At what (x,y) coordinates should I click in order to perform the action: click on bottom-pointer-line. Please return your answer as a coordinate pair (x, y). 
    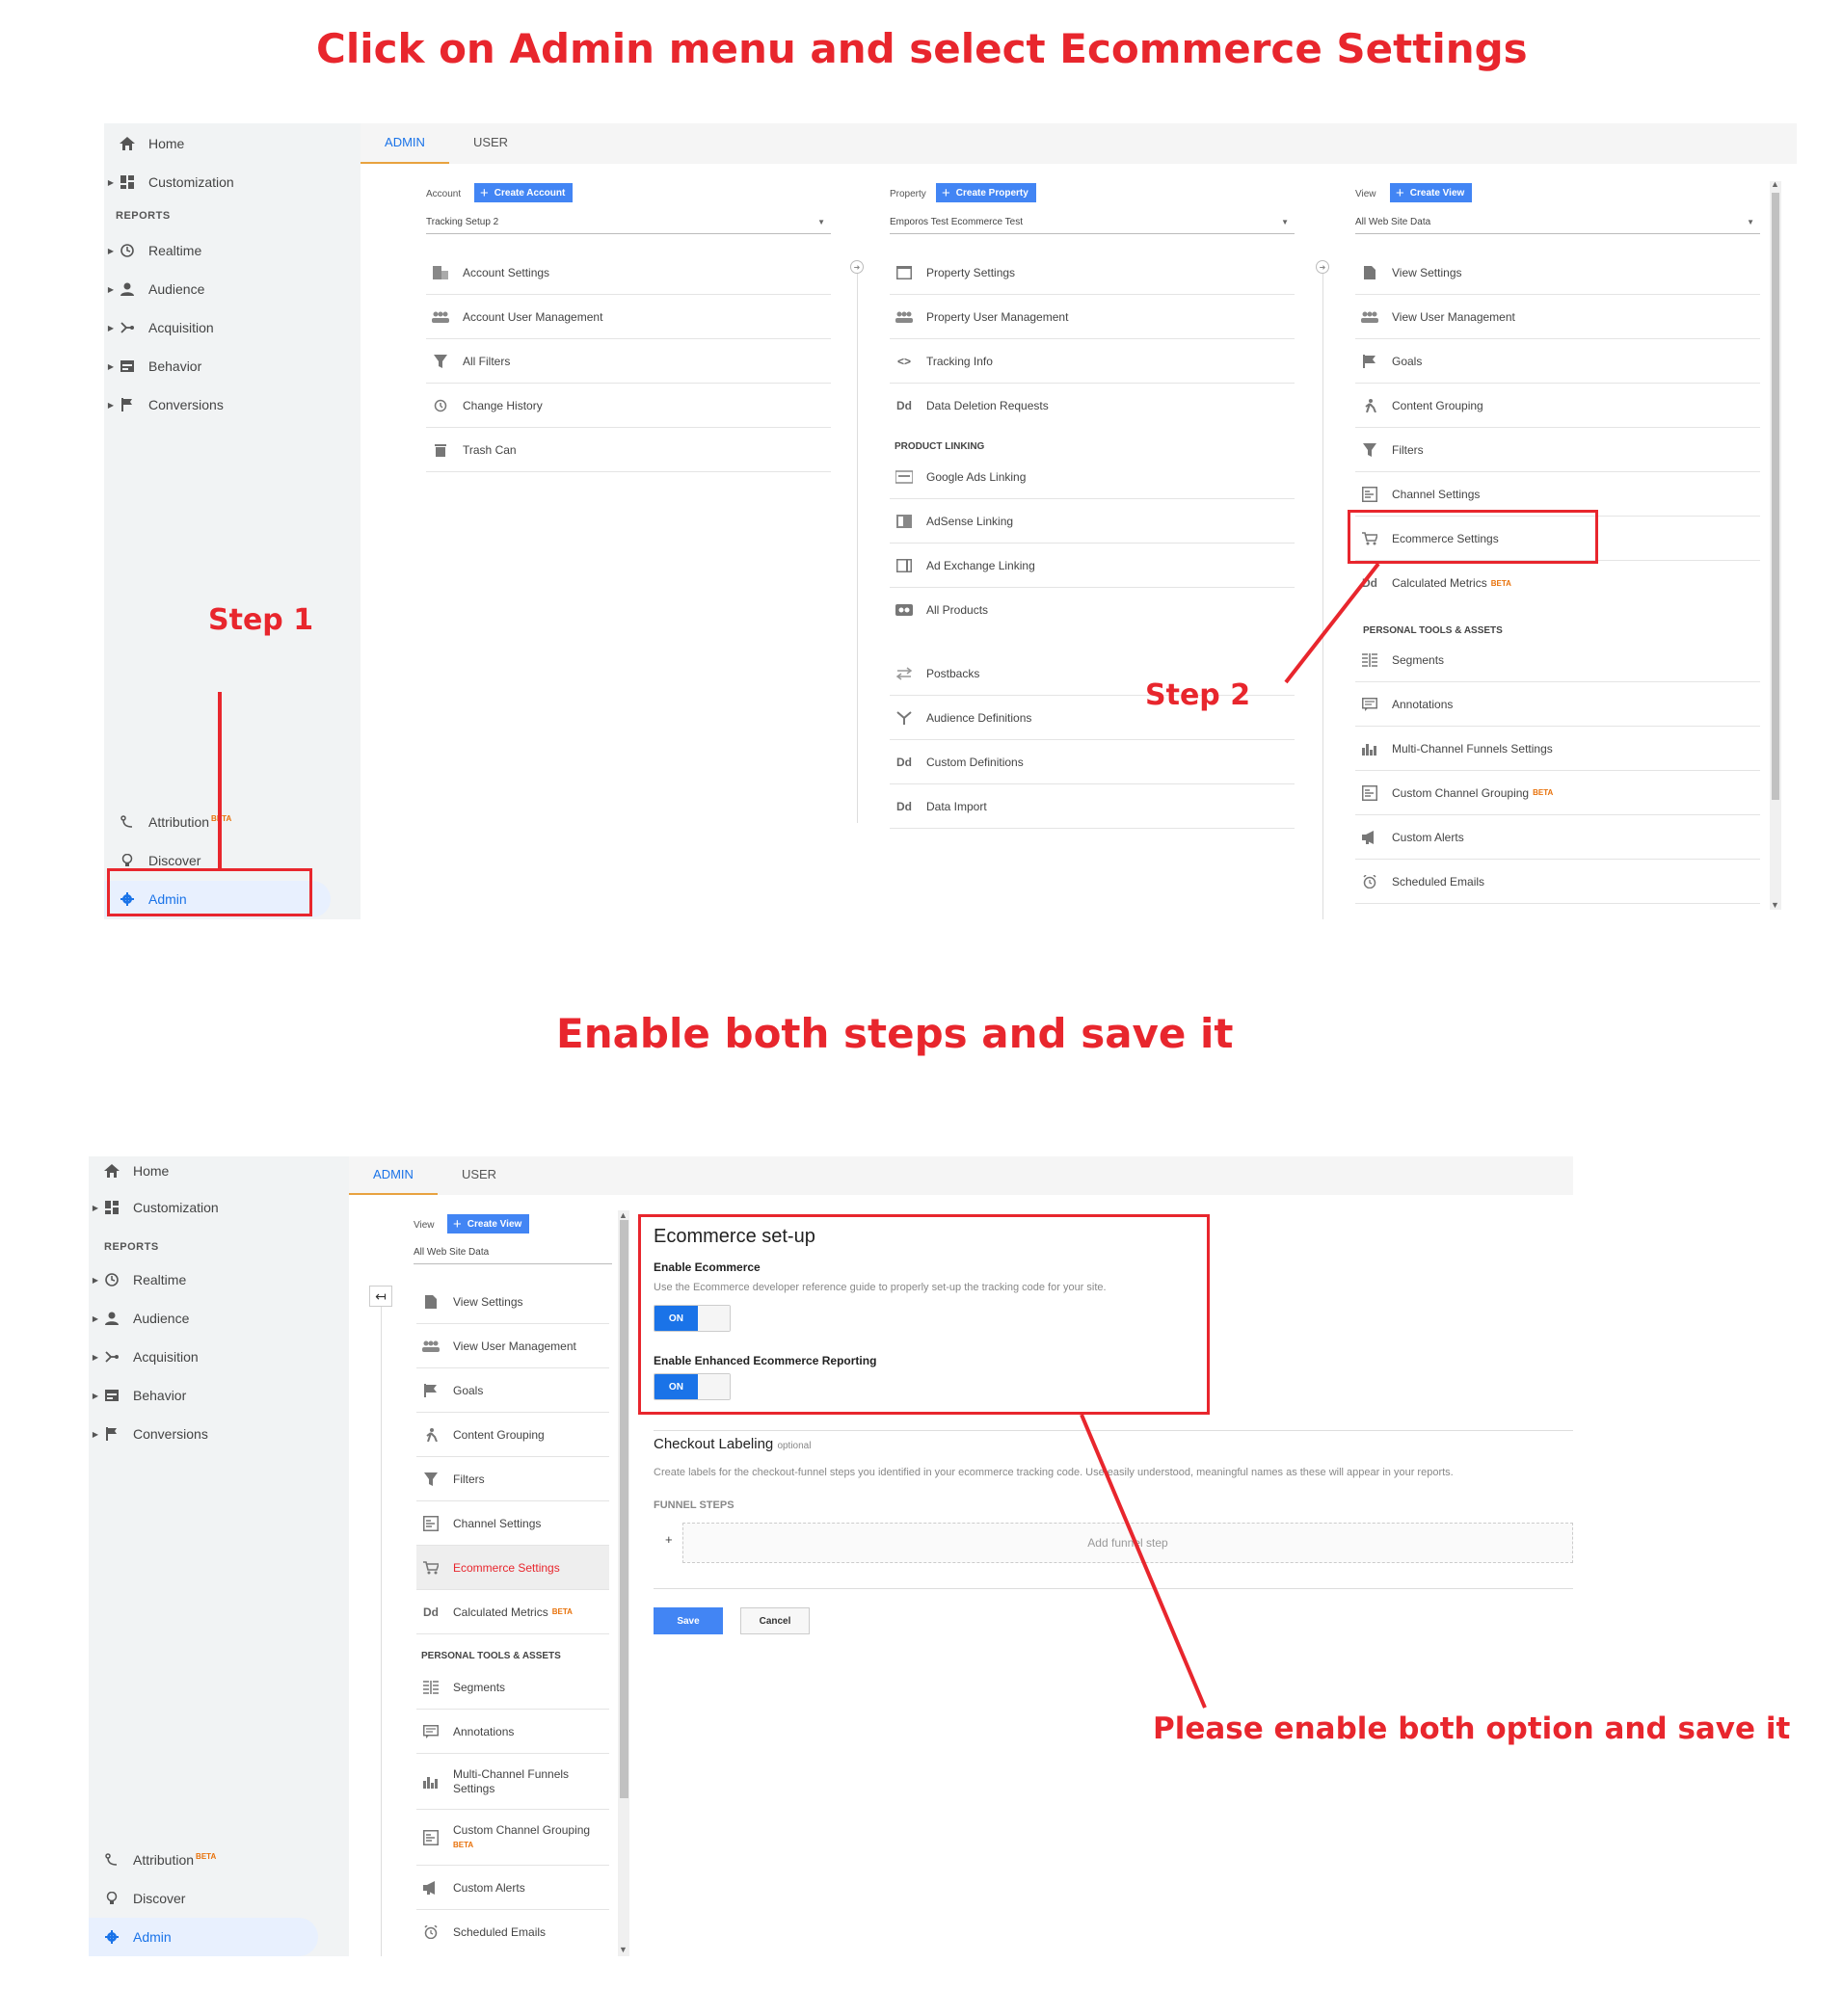
    Looking at the image, I should click on (1143, 1561).